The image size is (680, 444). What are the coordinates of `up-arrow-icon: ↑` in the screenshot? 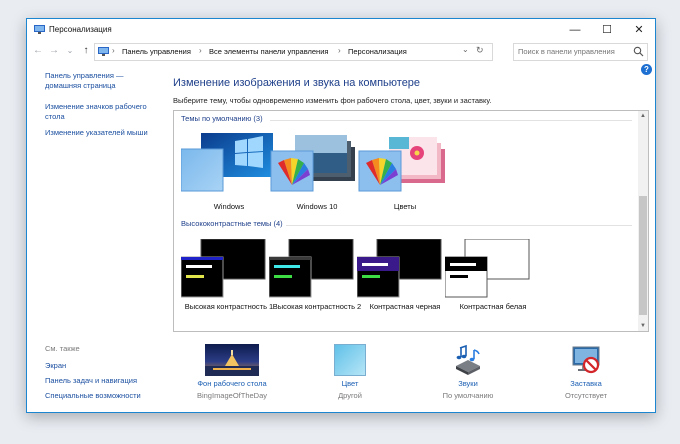 It's located at (86, 51).